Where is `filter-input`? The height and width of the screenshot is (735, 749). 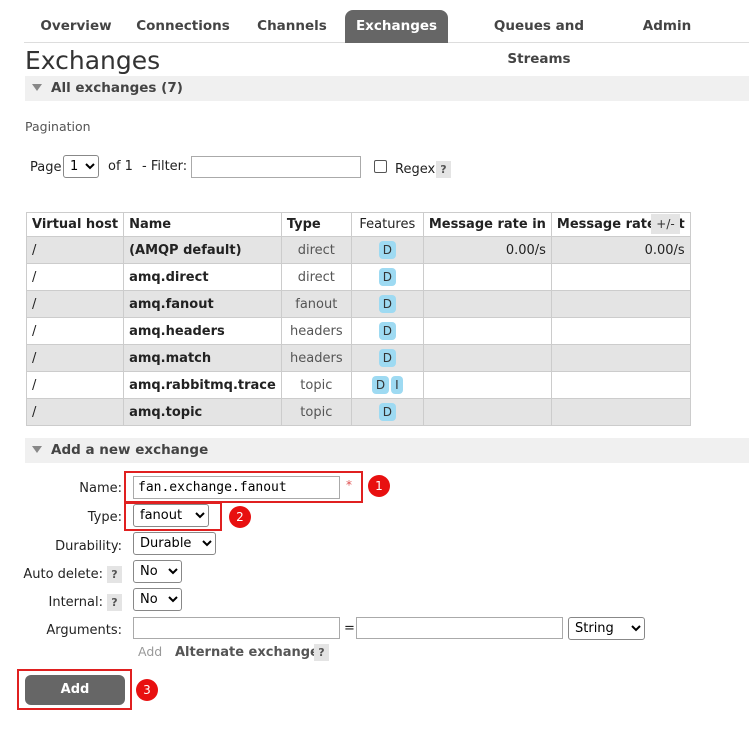 filter-input is located at coordinates (276, 167).